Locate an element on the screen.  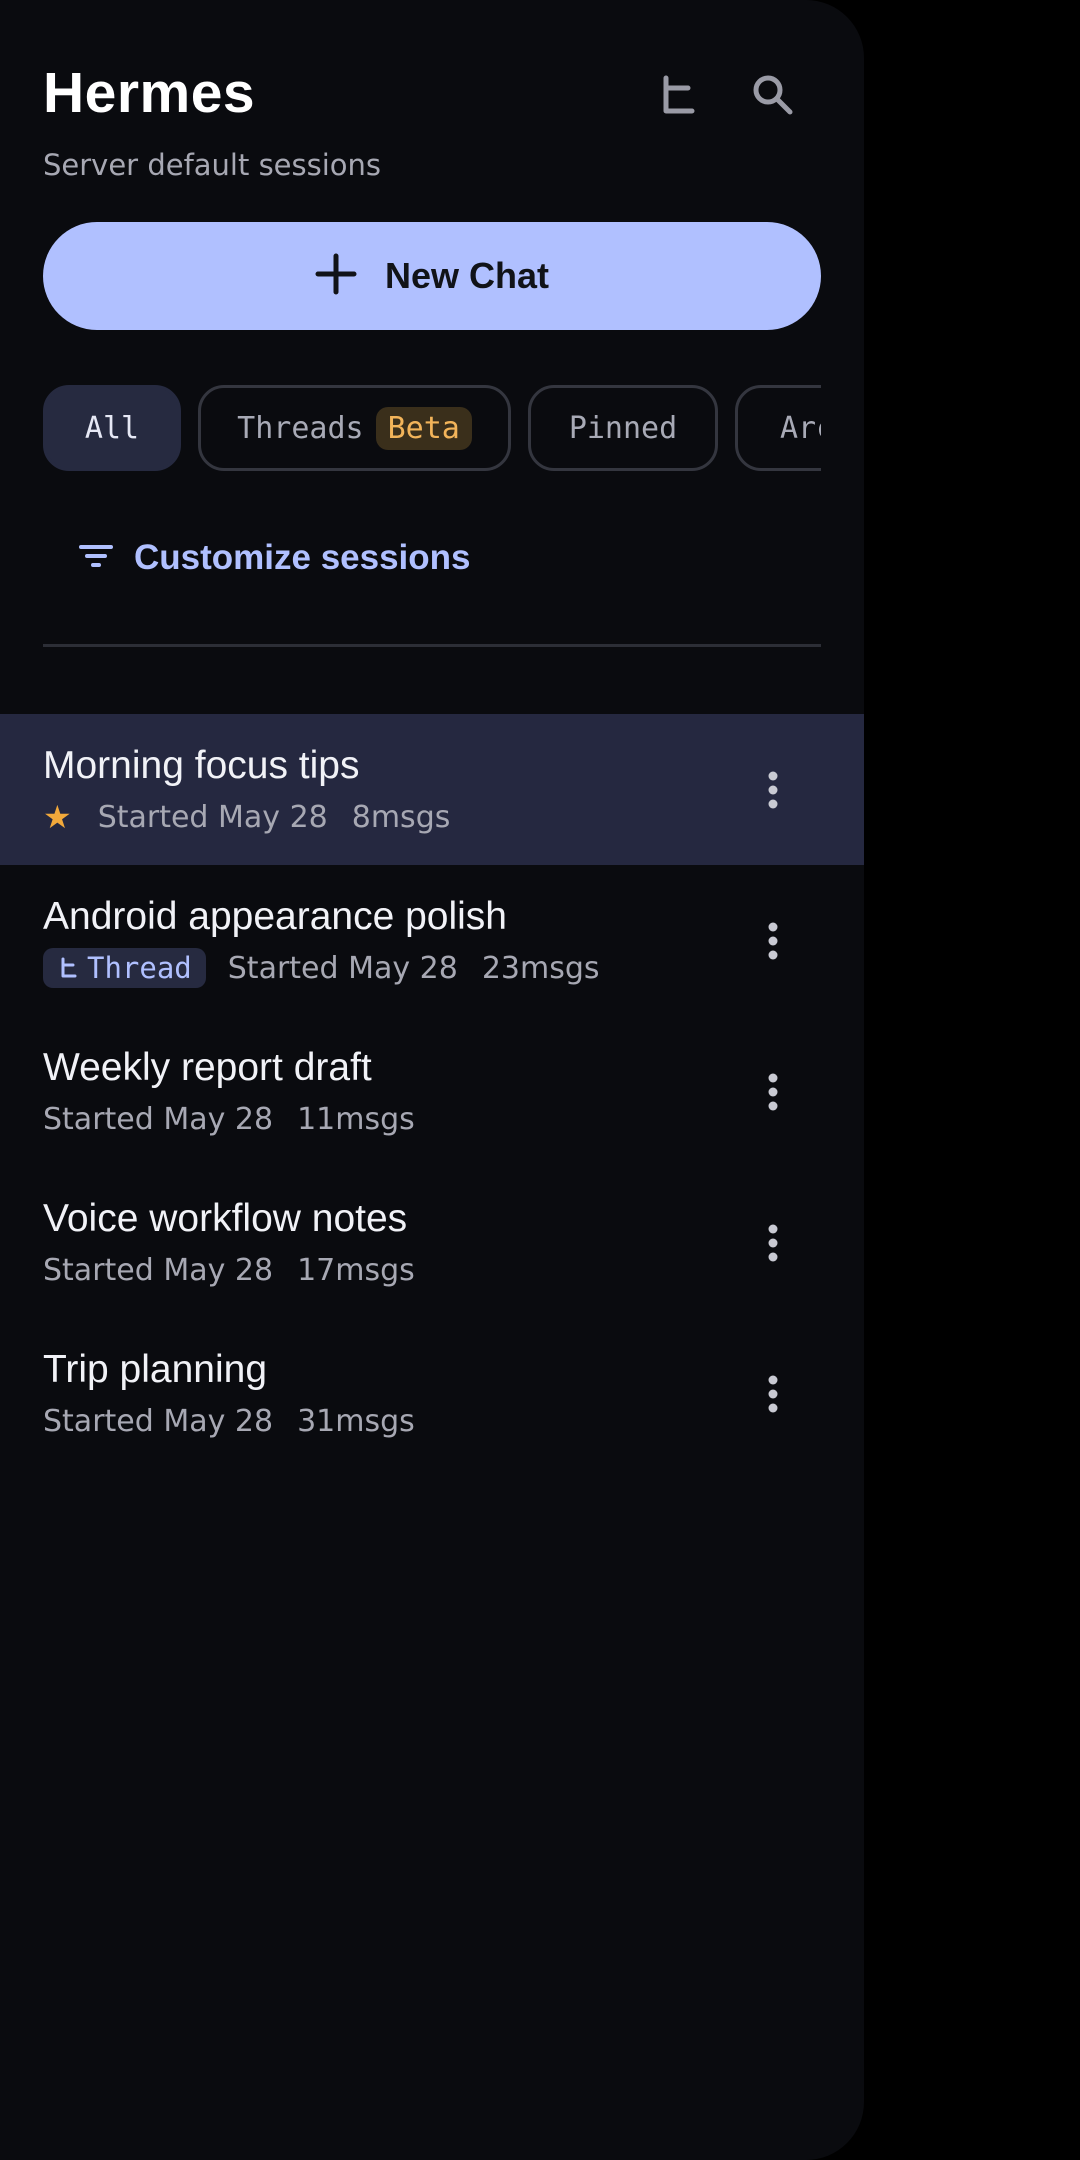
customize-sessions-label: Customize sessions is located at coordinates (302, 557).